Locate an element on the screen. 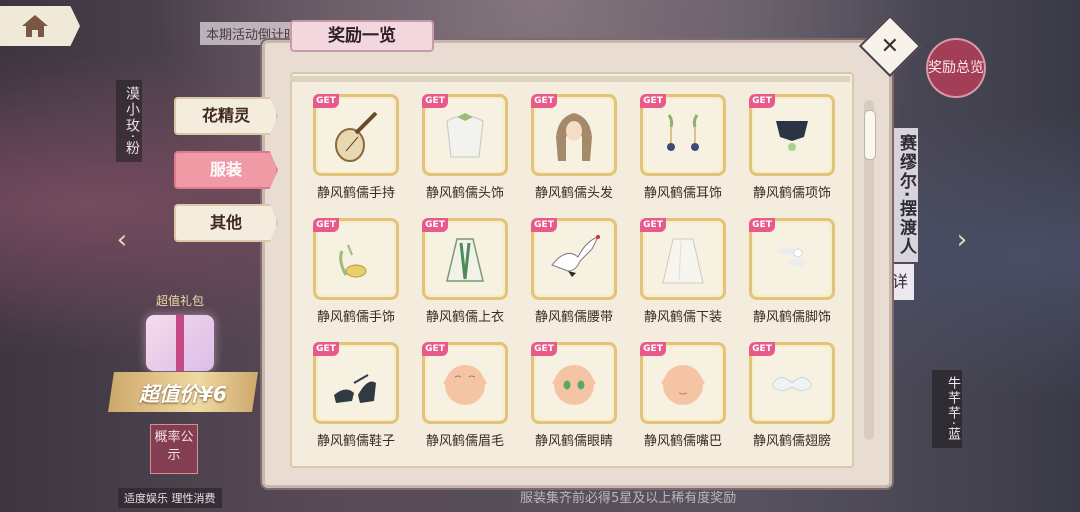 The image size is (1080, 512). top-icon is located at coordinates (465, 260).